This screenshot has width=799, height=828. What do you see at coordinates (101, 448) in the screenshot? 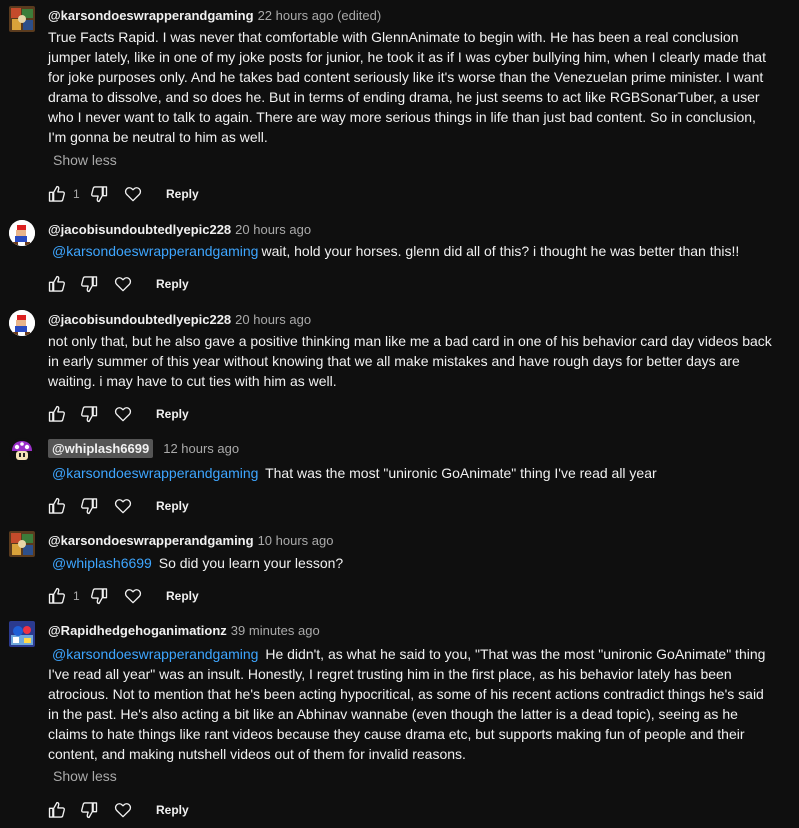
I see `comment-author: @whiplash6699` at bounding box center [101, 448].